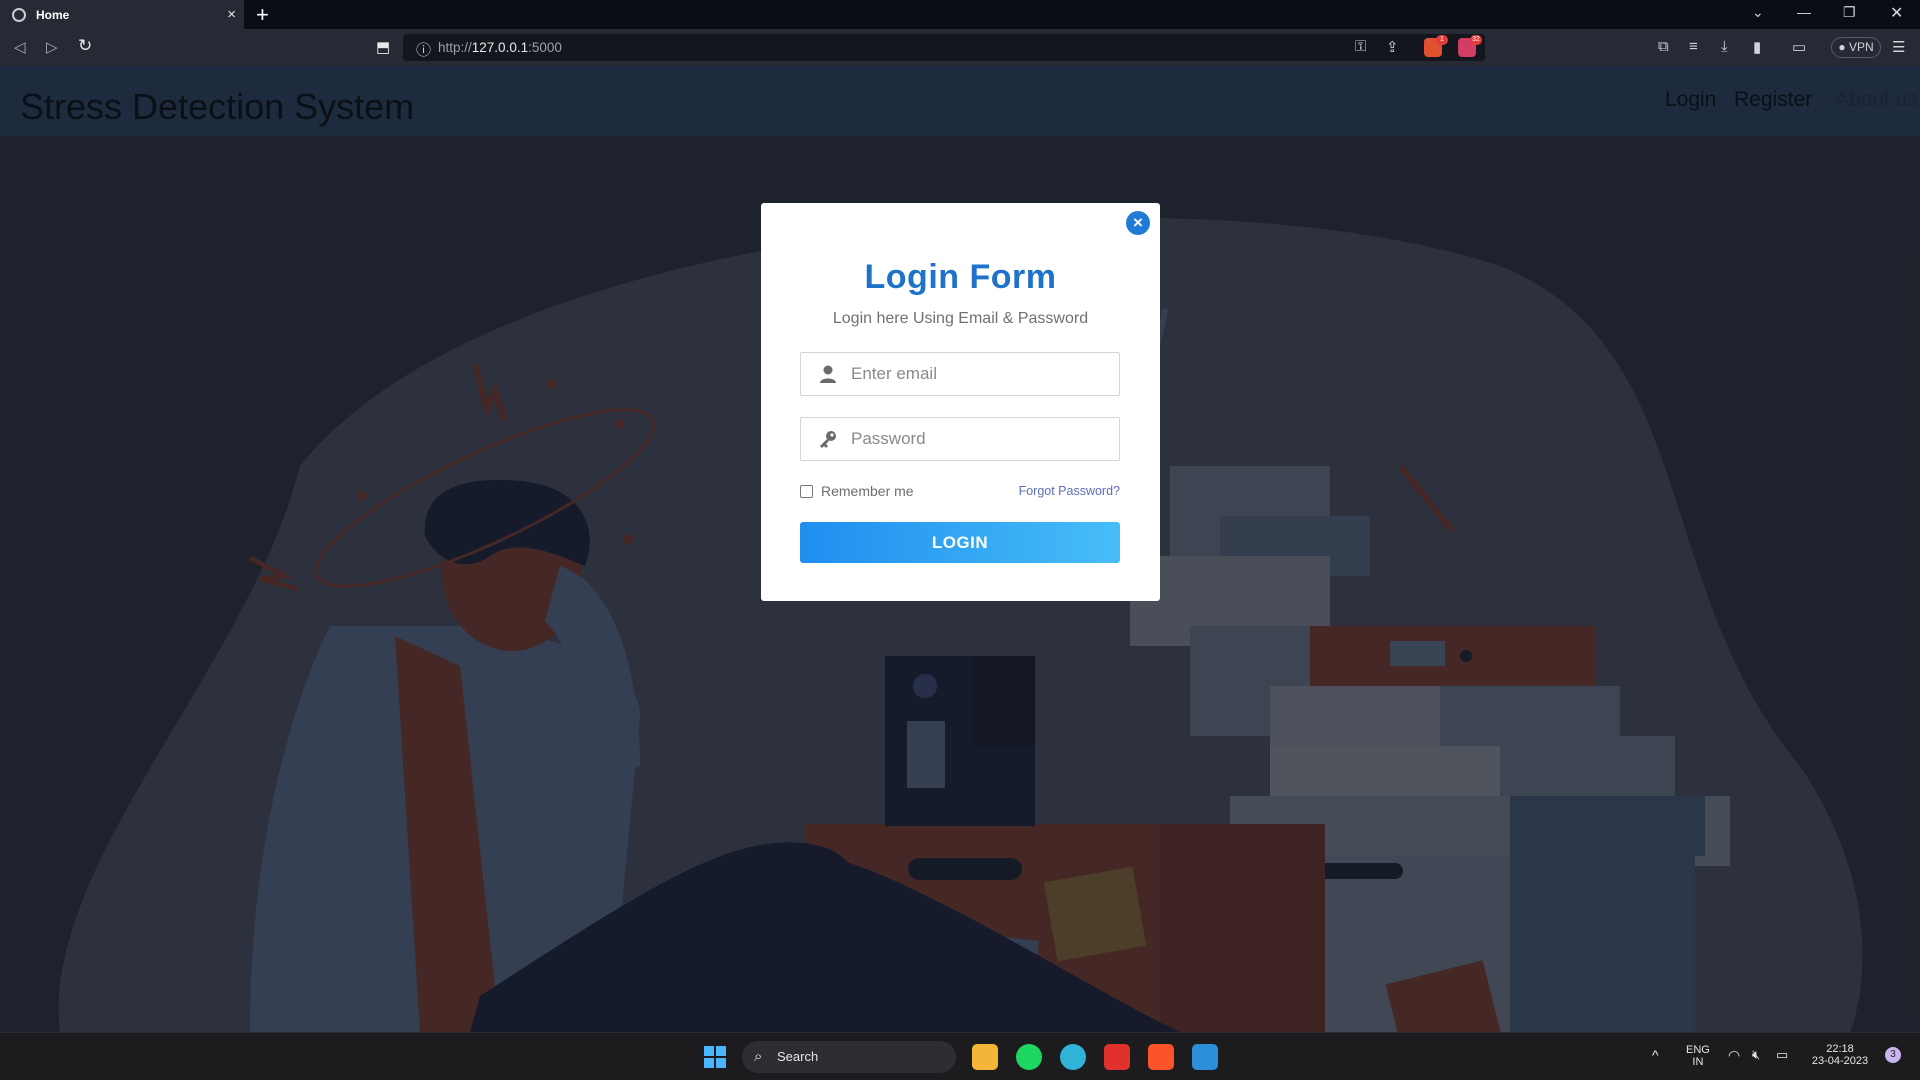 The height and width of the screenshot is (1080, 1920). I want to click on windows-start-icon, so click(715, 1057).